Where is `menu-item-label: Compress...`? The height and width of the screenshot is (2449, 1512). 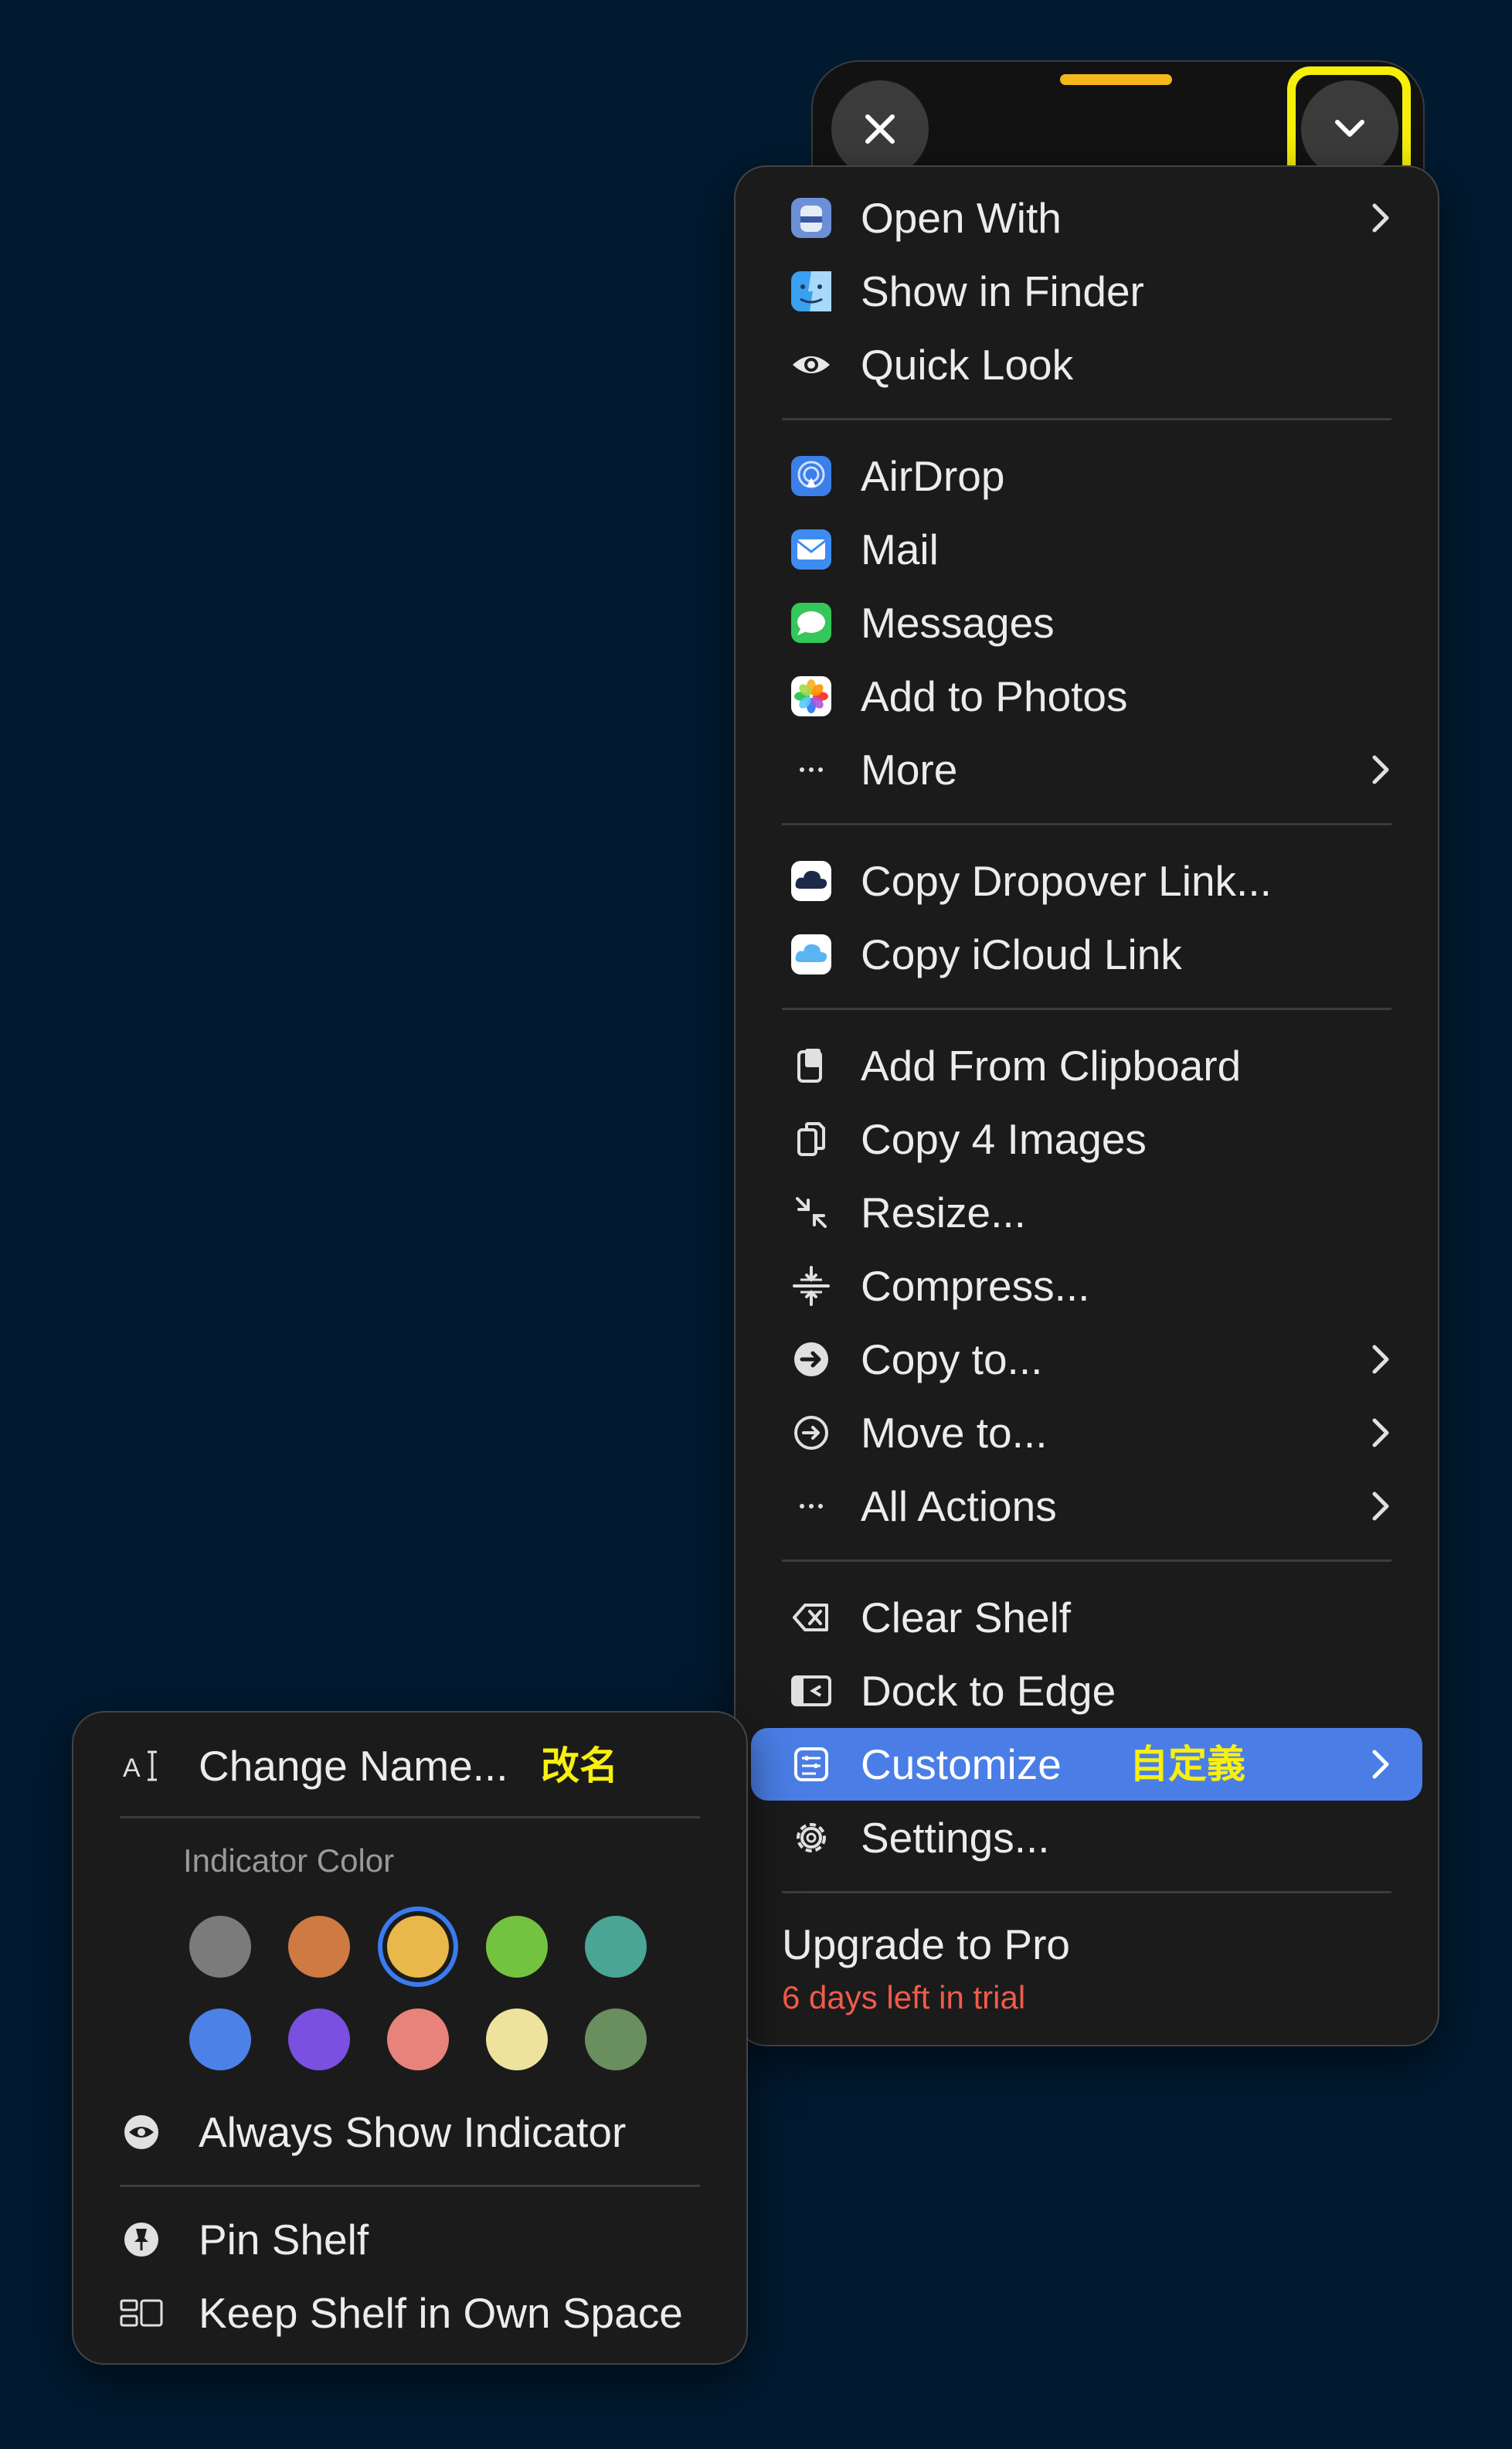 menu-item-label: Compress... is located at coordinates (975, 1286).